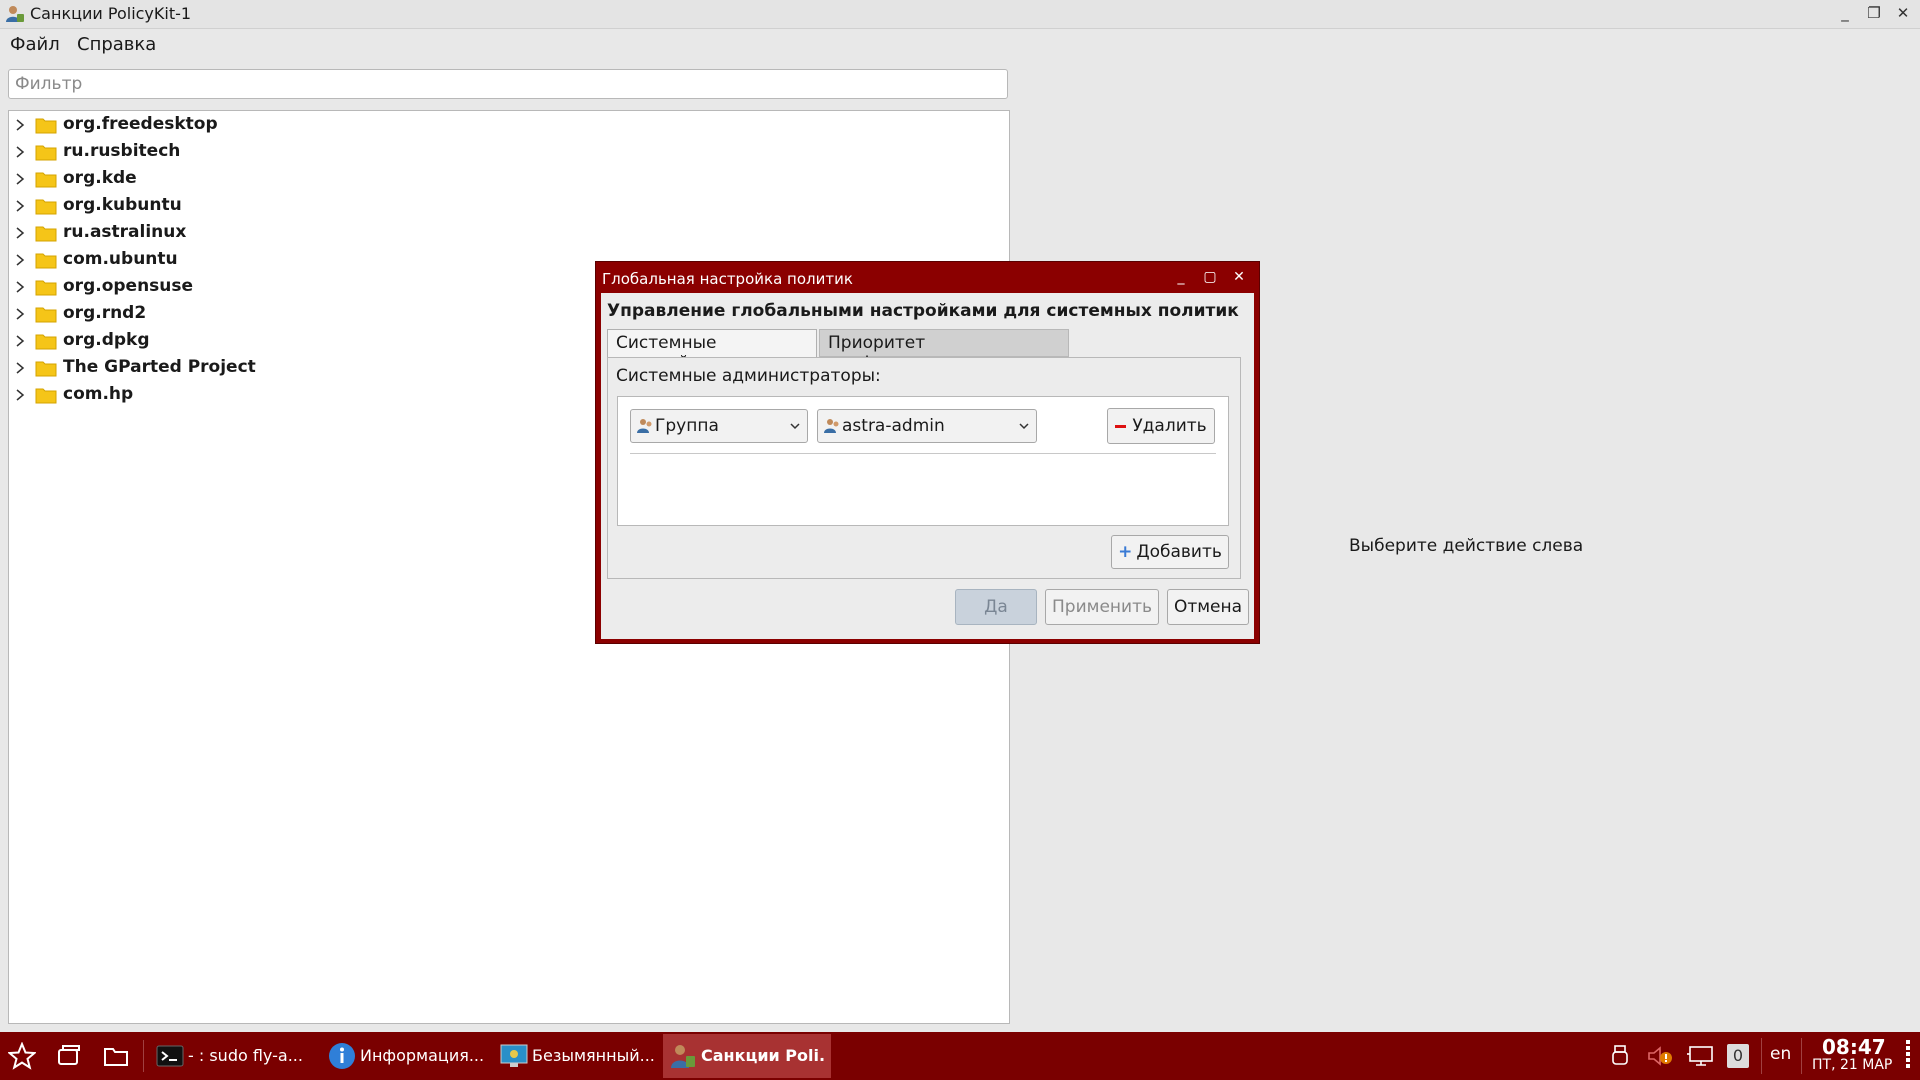 The image size is (1920, 1080). Describe the element at coordinates (893, 426) in the screenshot. I see `principal-name-value: astra-admin` at that location.